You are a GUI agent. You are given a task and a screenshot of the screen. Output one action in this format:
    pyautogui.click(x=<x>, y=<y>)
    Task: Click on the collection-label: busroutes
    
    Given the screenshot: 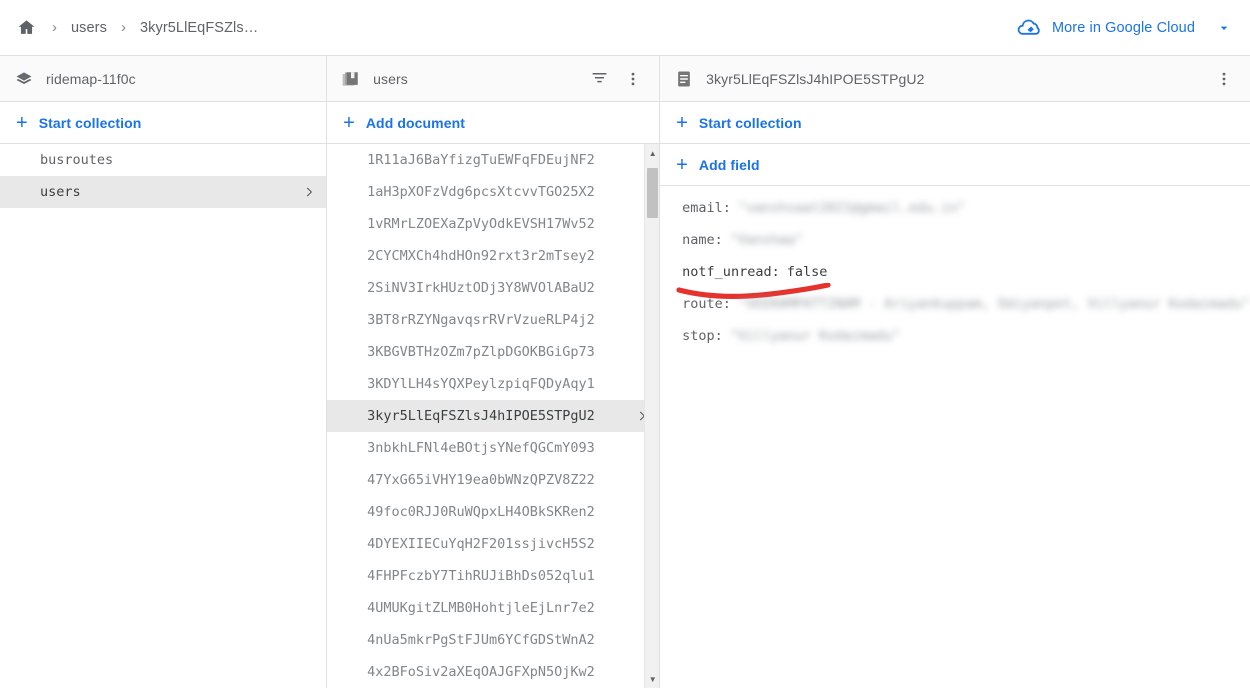 What is the action you would take?
    pyautogui.click(x=77, y=160)
    